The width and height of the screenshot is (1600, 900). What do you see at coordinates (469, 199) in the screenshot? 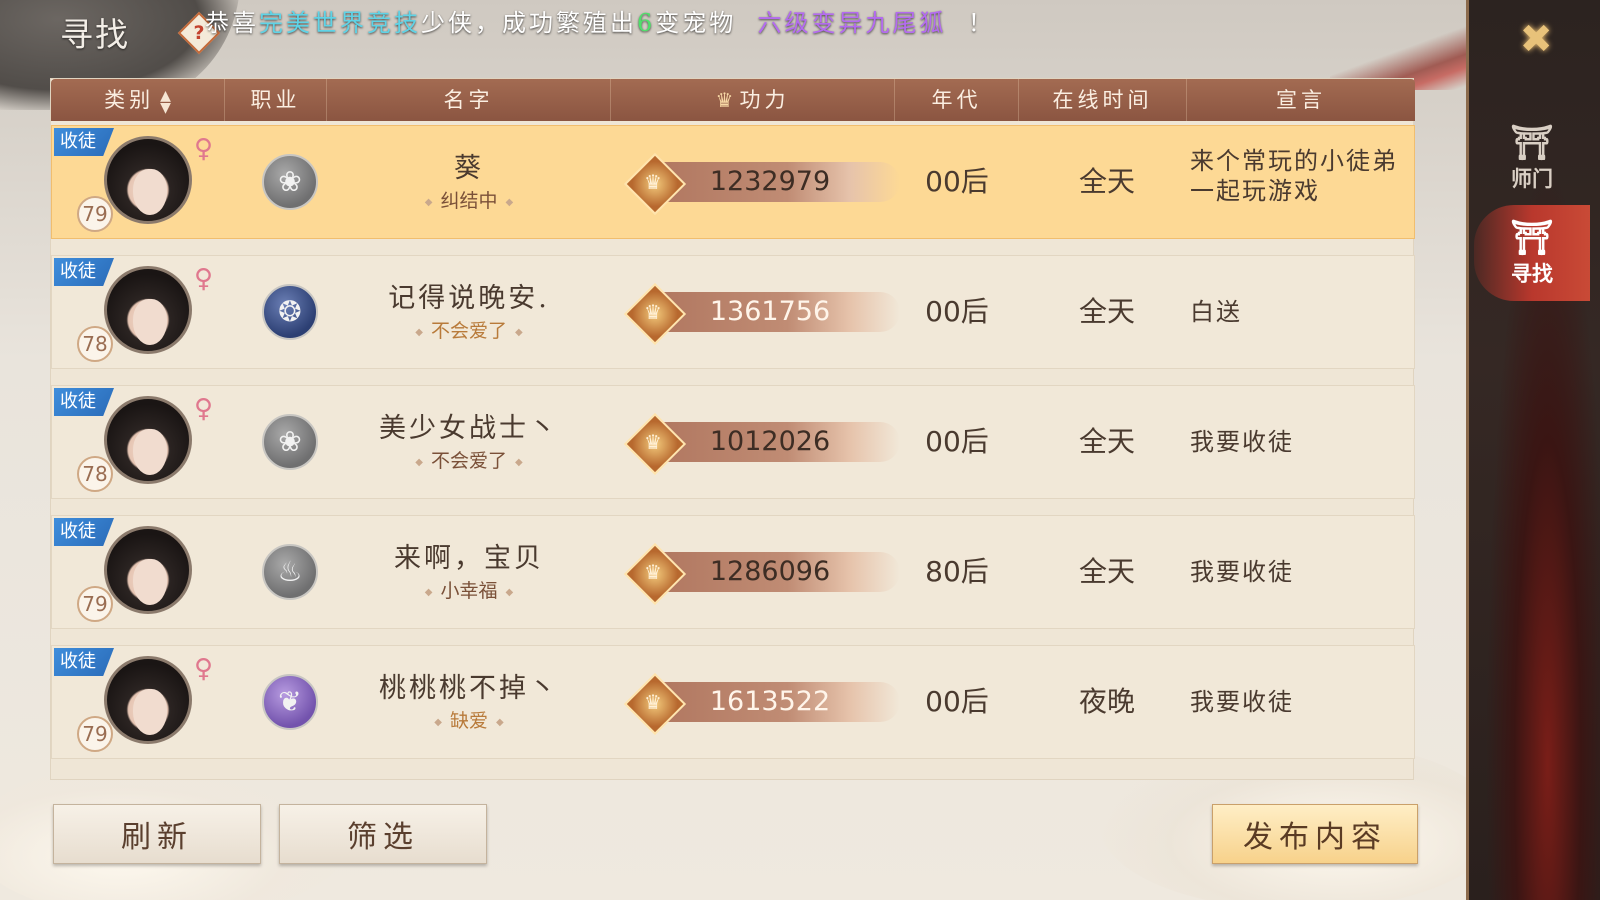
I see `player-status: 纠结中` at bounding box center [469, 199].